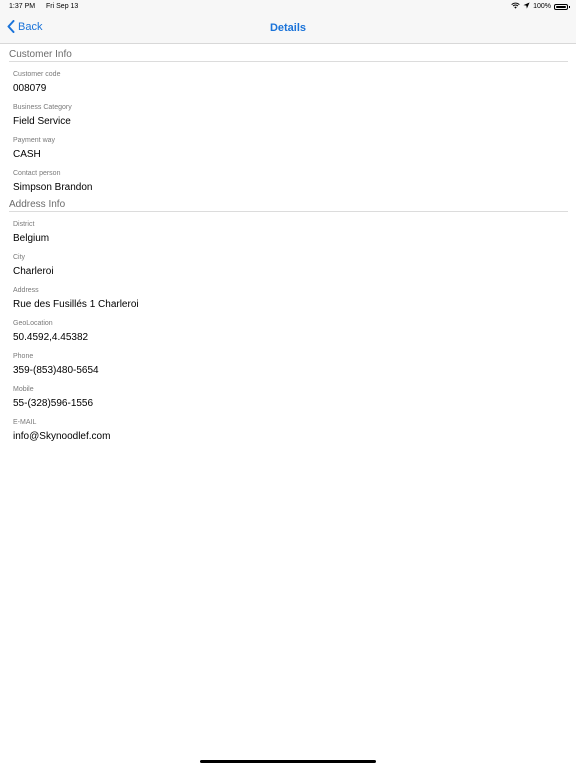 Image resolution: width=576 pixels, height=768 pixels. I want to click on field-value: 008079, so click(30, 88).